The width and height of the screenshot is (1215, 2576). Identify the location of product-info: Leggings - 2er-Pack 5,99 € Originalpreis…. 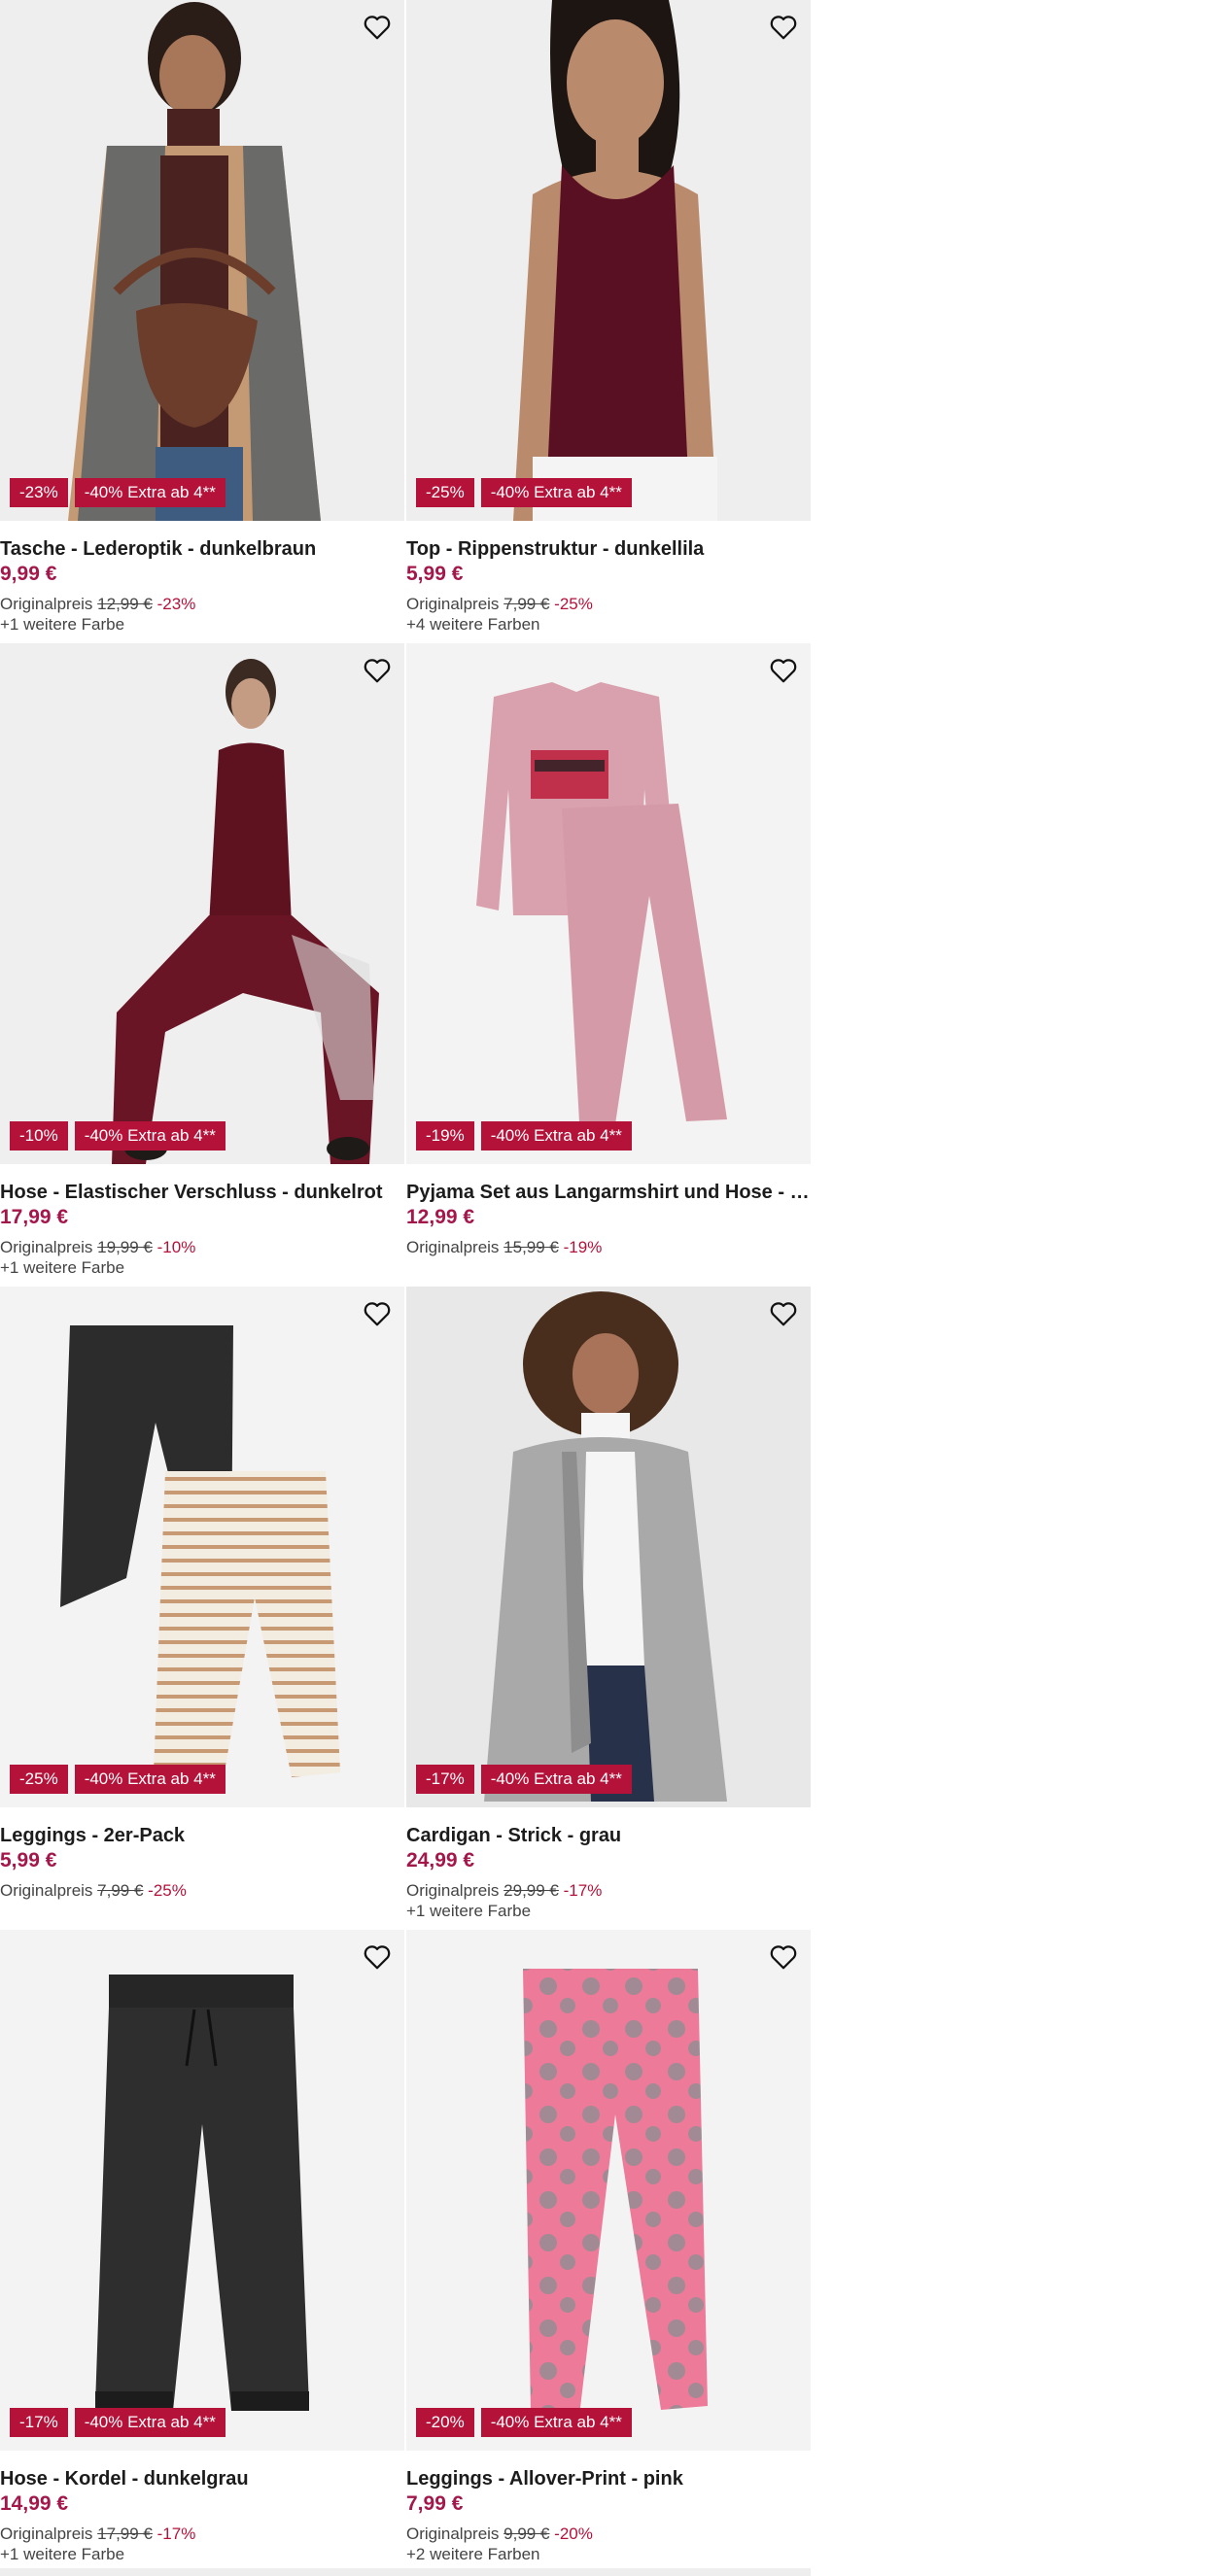
(202, 1854).